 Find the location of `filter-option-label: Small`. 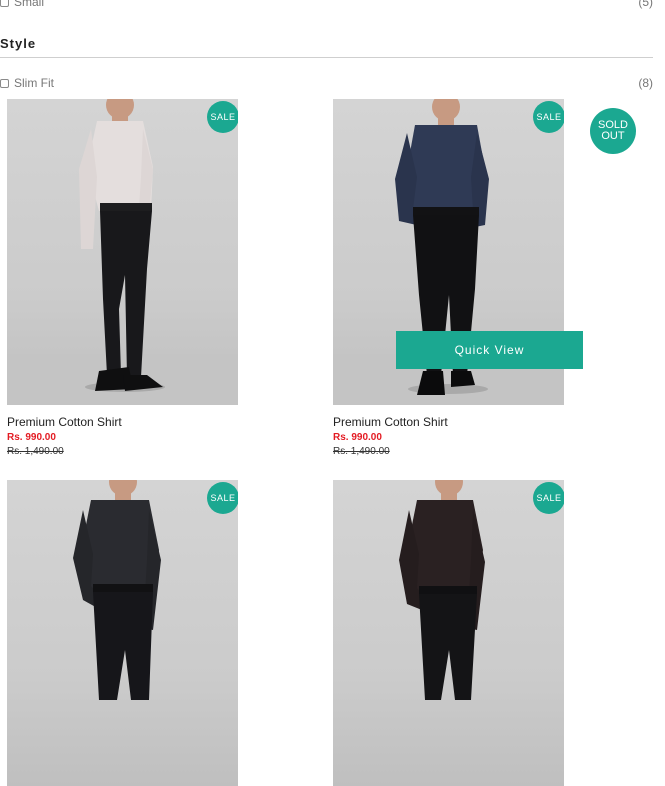

filter-option-label: Small is located at coordinates (29, 4).